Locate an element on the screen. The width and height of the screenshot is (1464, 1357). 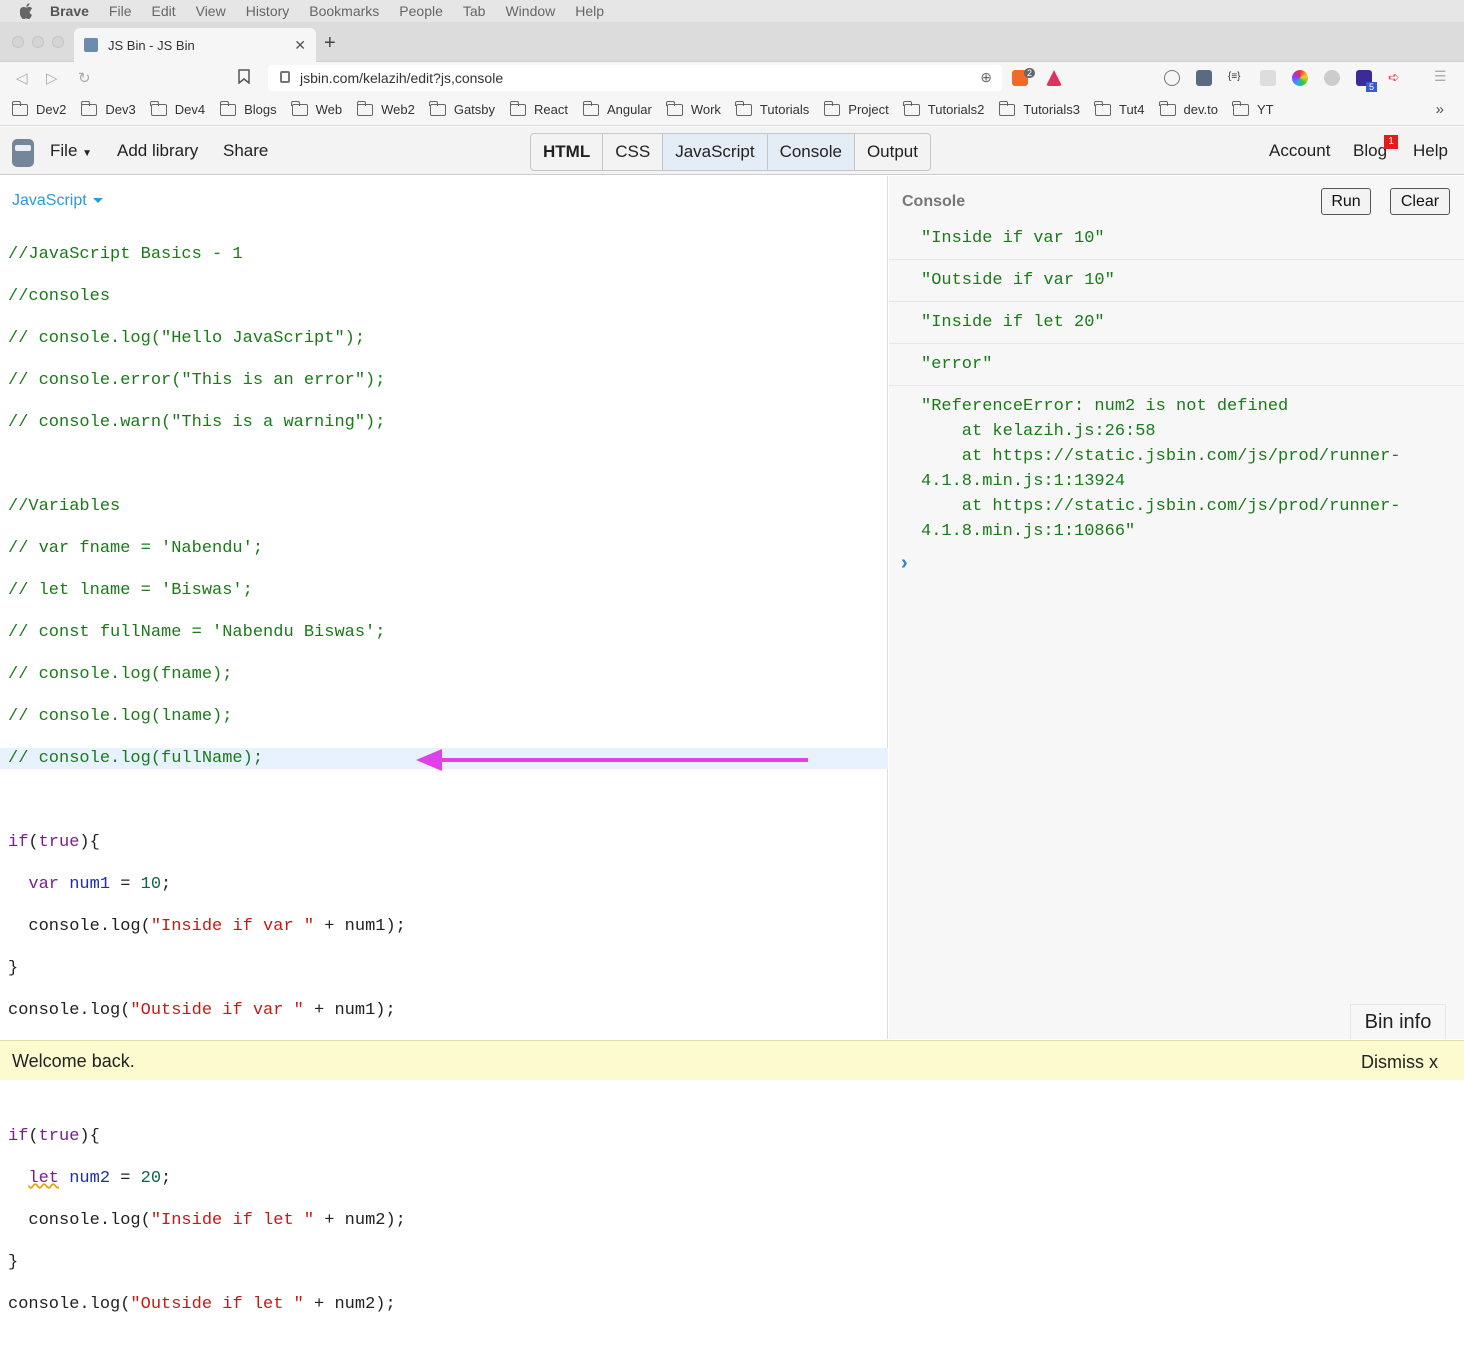
brave-rewards-icon is located at coordinates (1054, 78).